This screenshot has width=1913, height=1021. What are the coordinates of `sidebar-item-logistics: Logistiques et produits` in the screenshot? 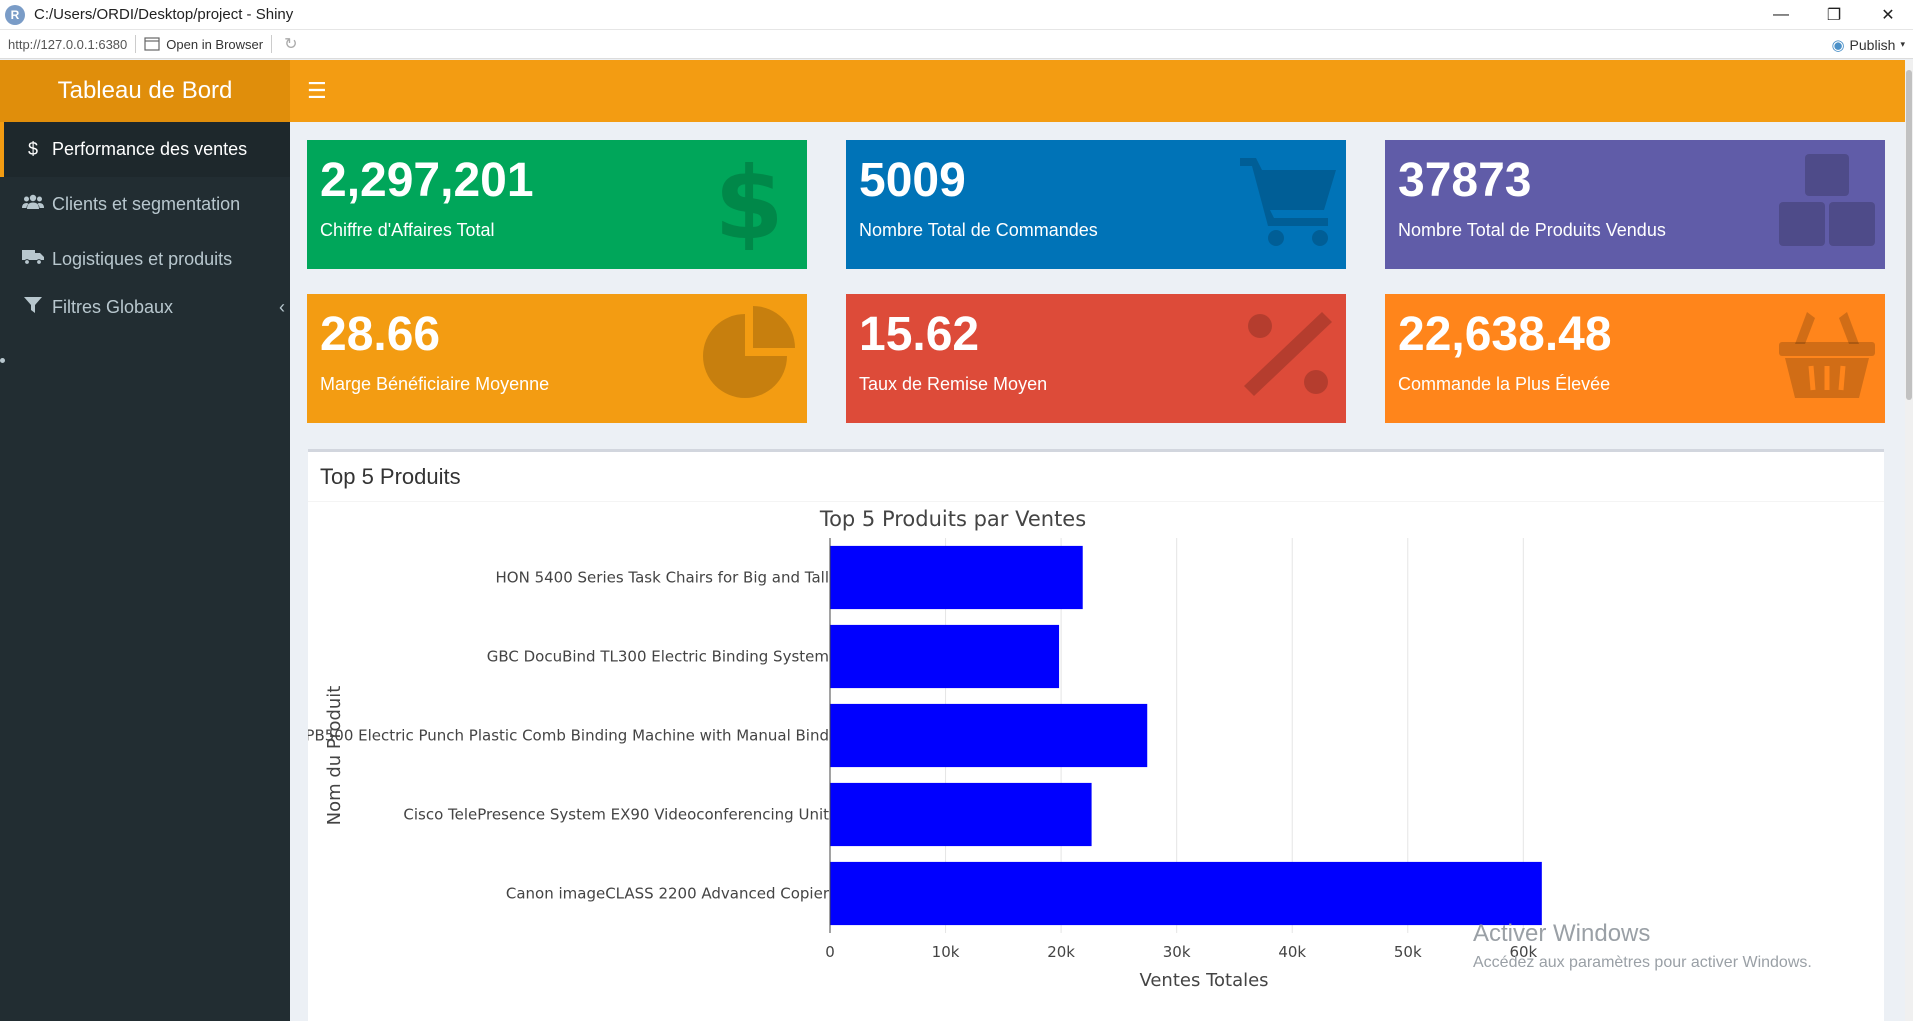 It's located at (145, 259).